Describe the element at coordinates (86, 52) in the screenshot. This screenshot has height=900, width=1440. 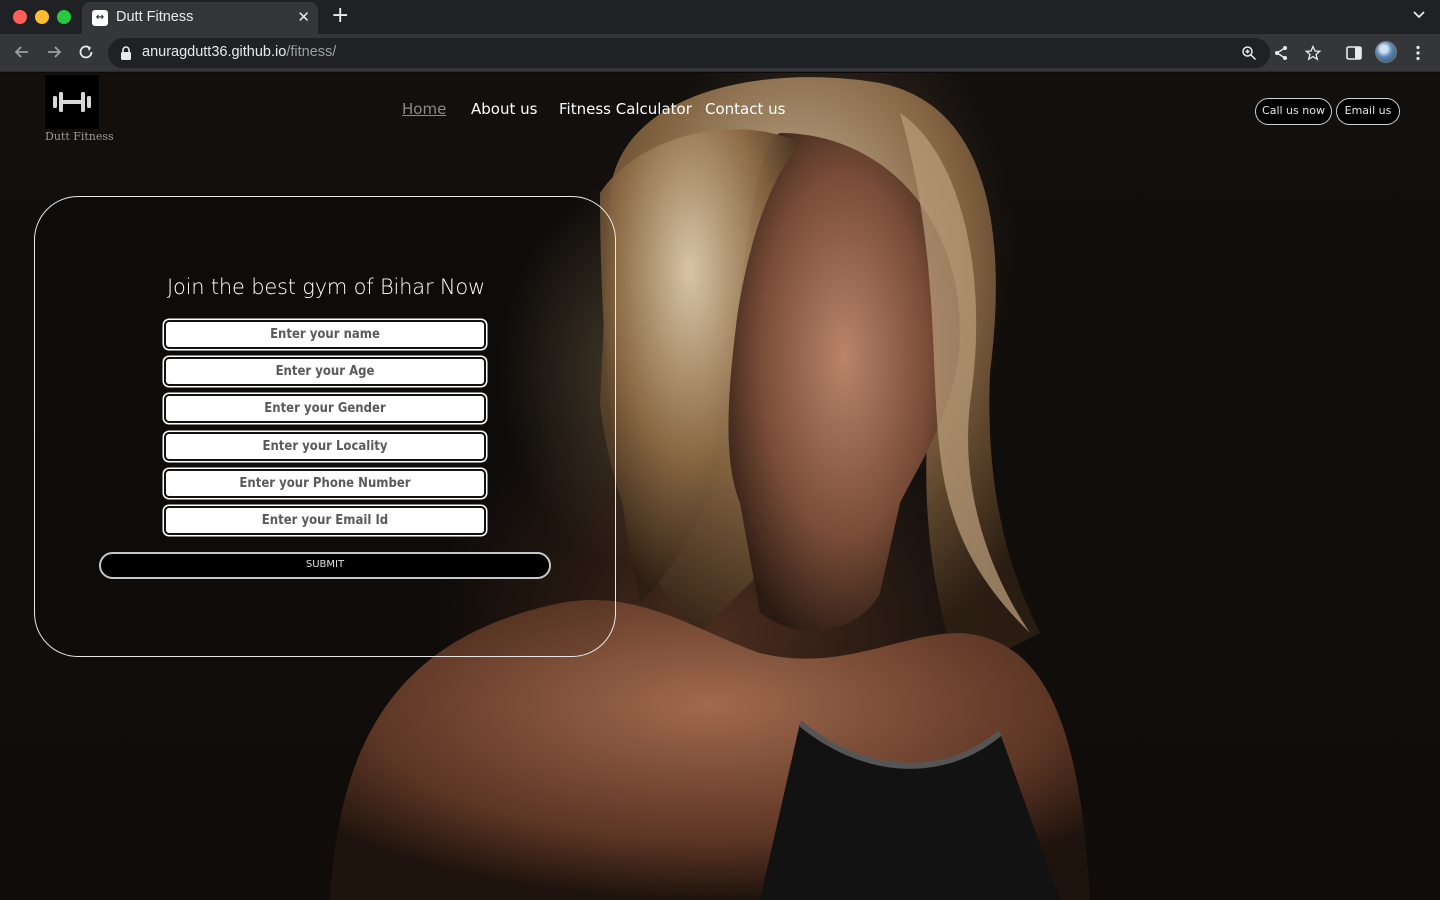
I see `reload-icon` at that location.